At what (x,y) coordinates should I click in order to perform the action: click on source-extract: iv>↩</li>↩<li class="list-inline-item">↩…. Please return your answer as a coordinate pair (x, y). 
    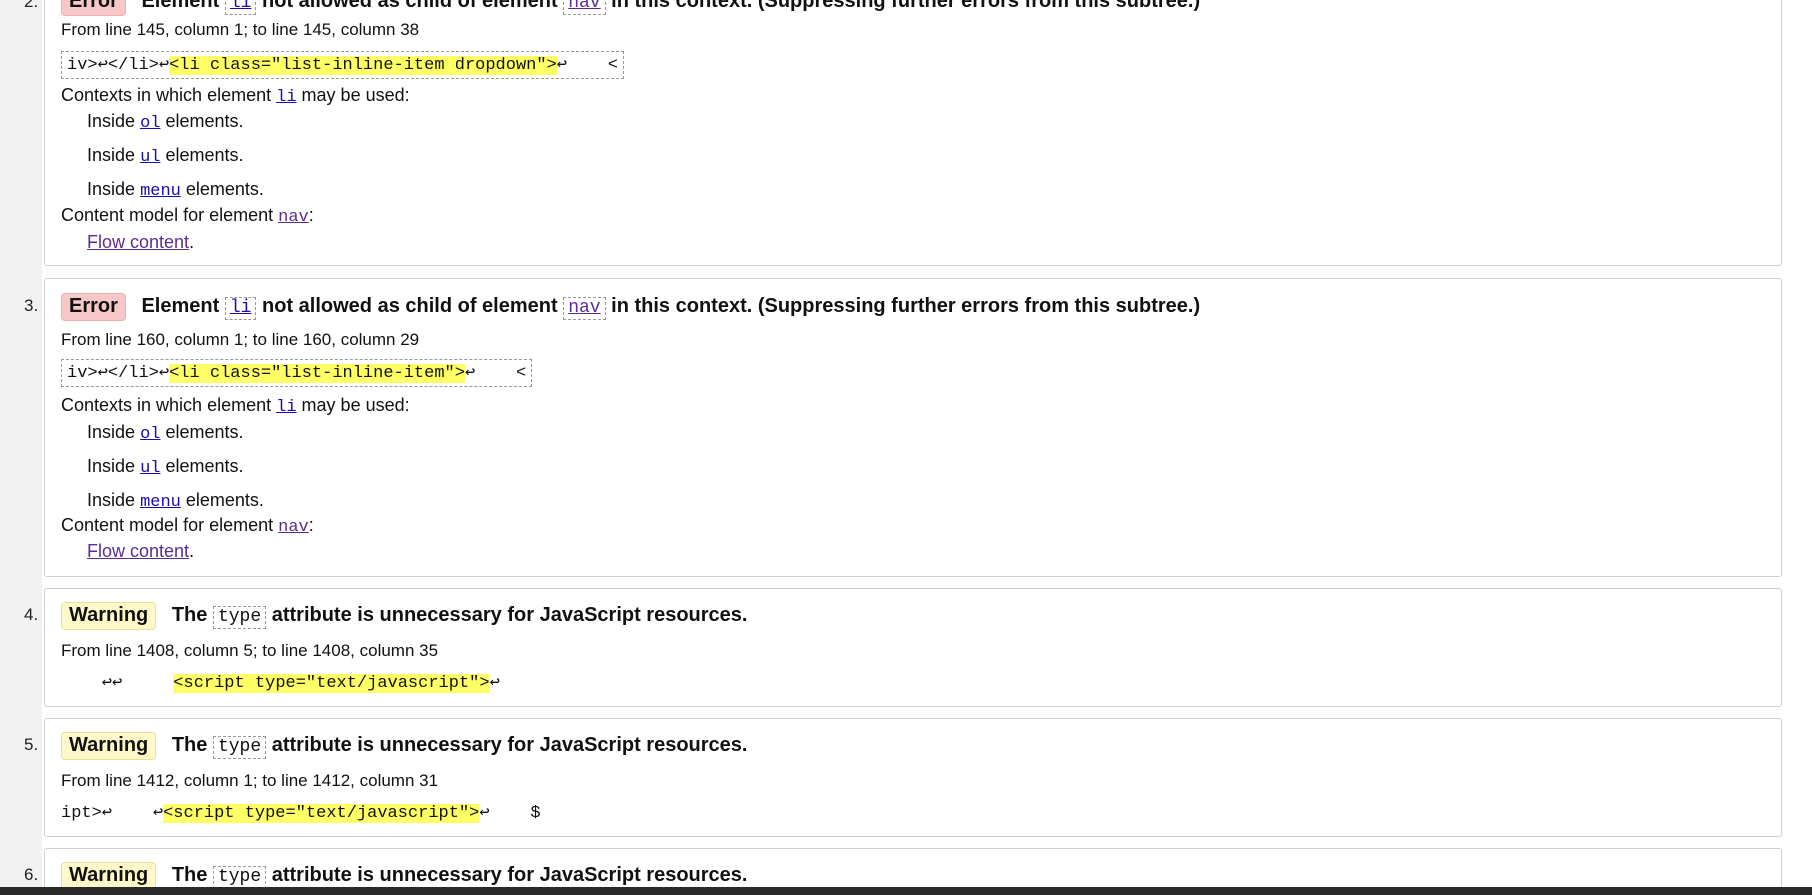
    Looking at the image, I should click on (297, 373).